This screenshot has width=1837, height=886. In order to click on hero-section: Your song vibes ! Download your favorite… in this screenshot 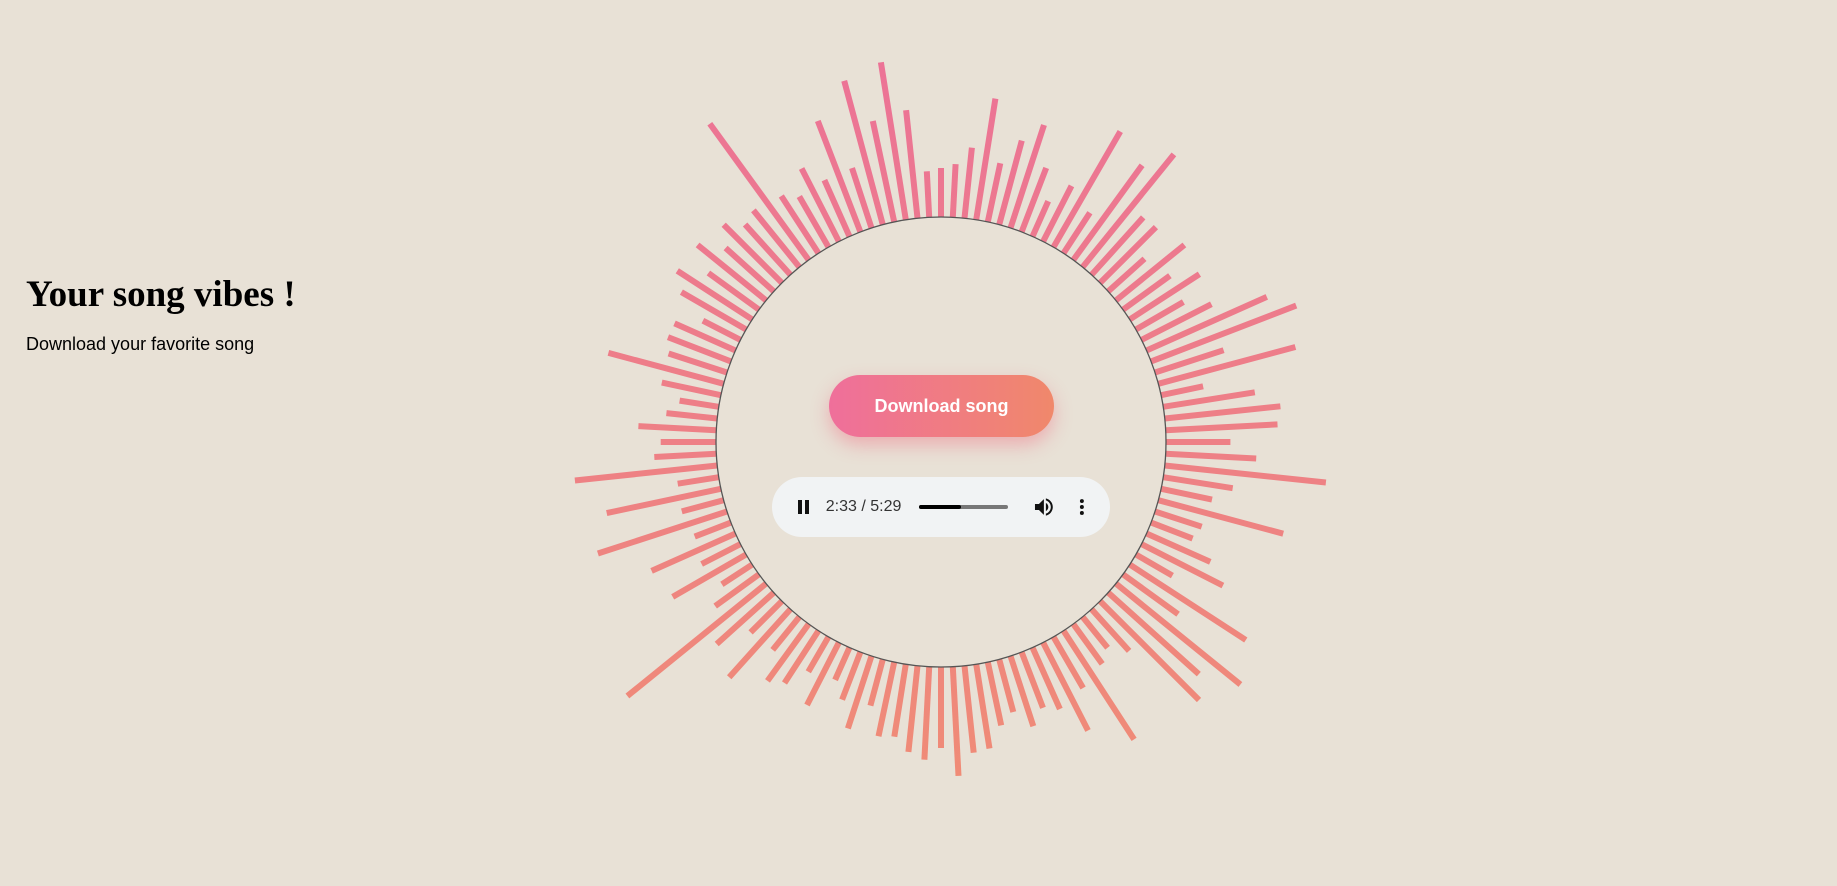, I will do `click(226, 312)`.